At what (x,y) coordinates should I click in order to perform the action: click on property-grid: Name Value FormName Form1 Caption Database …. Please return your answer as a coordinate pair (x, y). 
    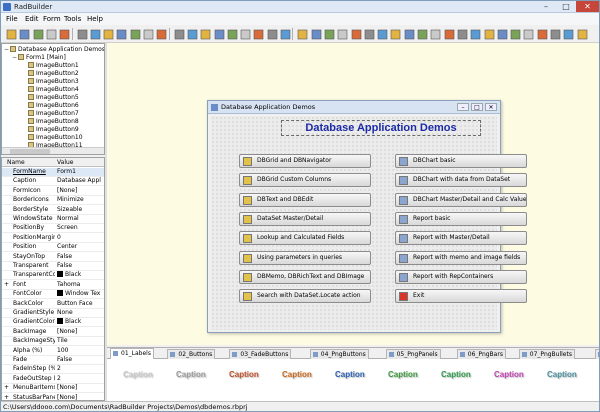
    Looking at the image, I should click on (53, 279).